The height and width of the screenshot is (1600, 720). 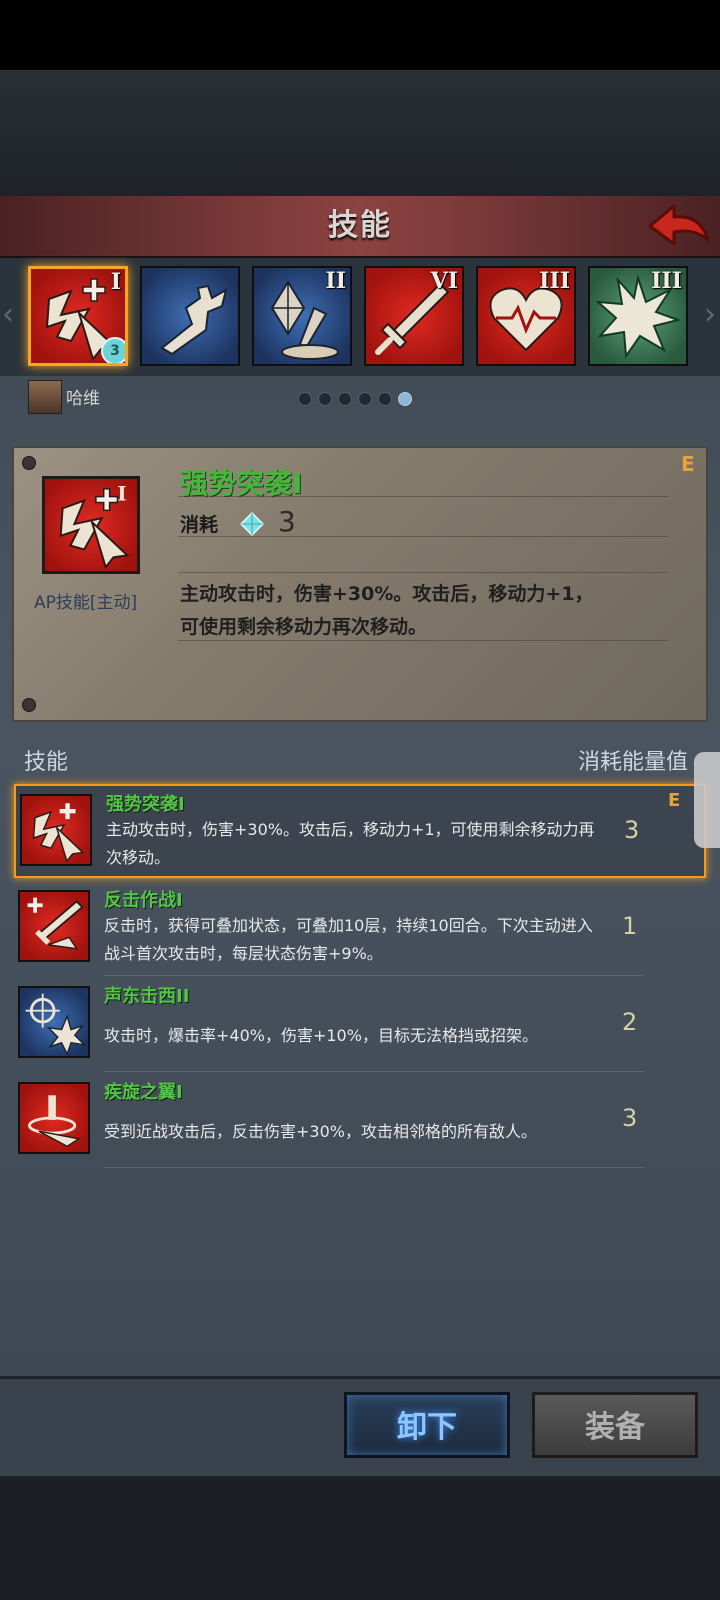 What do you see at coordinates (615, 1425) in the screenshot?
I see `equip-button: 装备` at bounding box center [615, 1425].